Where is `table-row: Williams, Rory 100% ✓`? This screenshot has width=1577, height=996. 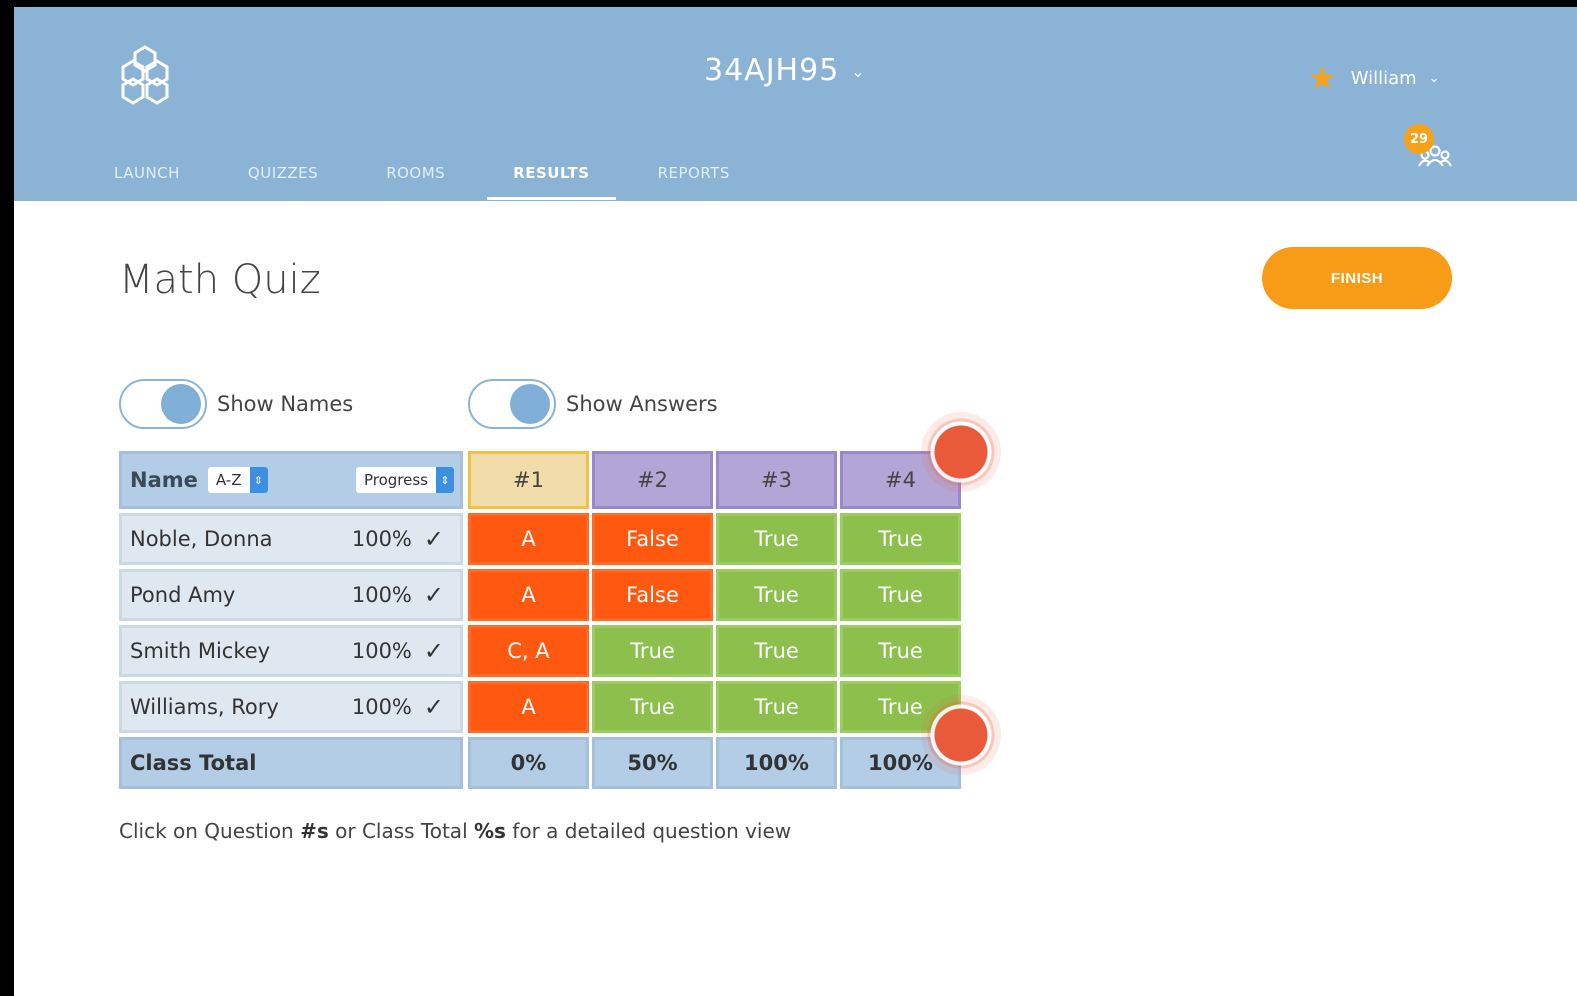
table-row: Williams, Rory 100% ✓ is located at coordinates (291, 707).